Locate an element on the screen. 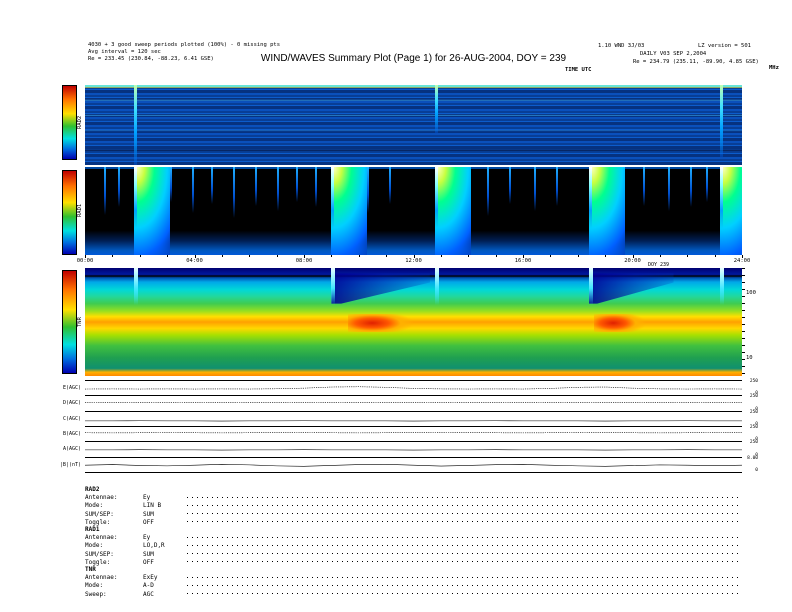 The width and height of the screenshot is (792, 612). strip-right-max: 250 is located at coordinates (753, 397).